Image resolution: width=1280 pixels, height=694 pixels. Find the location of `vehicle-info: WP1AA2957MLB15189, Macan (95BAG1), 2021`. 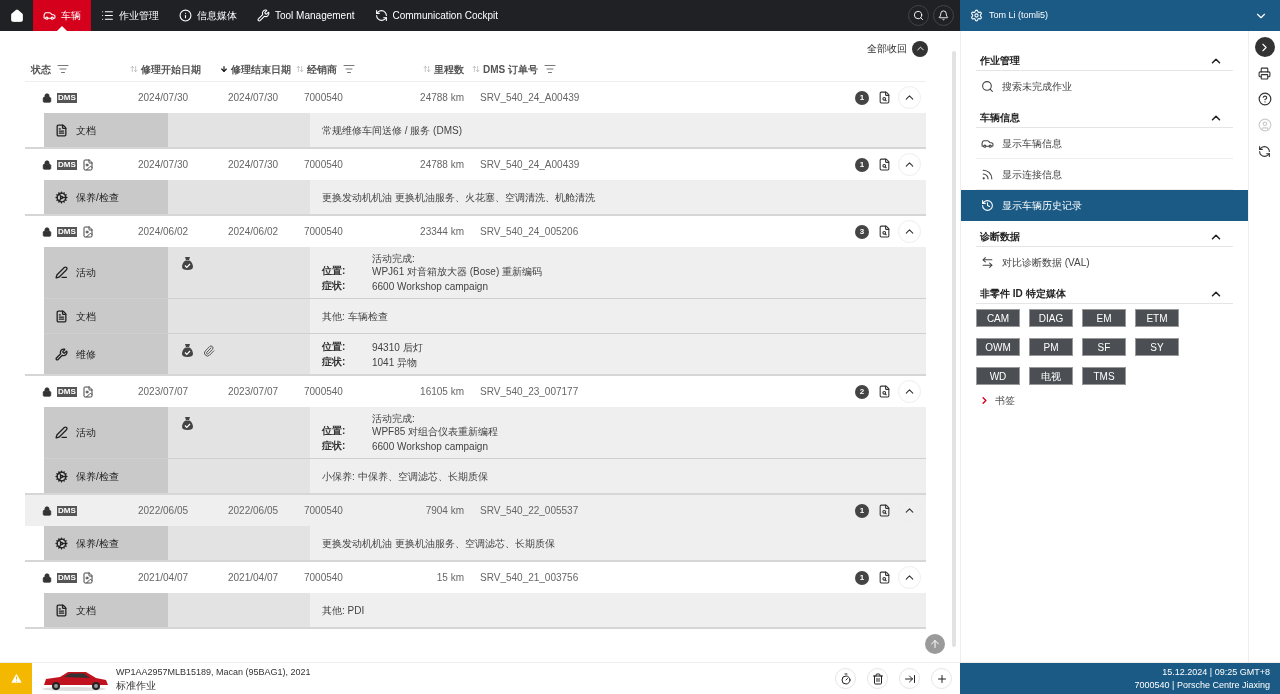

vehicle-info: WP1AA2957MLB15189, Macan (95BAG1), 2021 is located at coordinates (213, 672).